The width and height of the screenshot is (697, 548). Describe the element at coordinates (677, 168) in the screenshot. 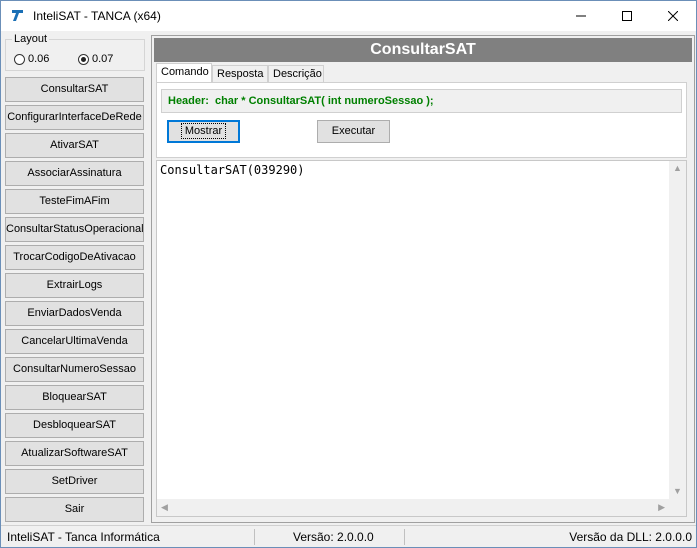

I see `scroll-up-icon: ▲` at that location.